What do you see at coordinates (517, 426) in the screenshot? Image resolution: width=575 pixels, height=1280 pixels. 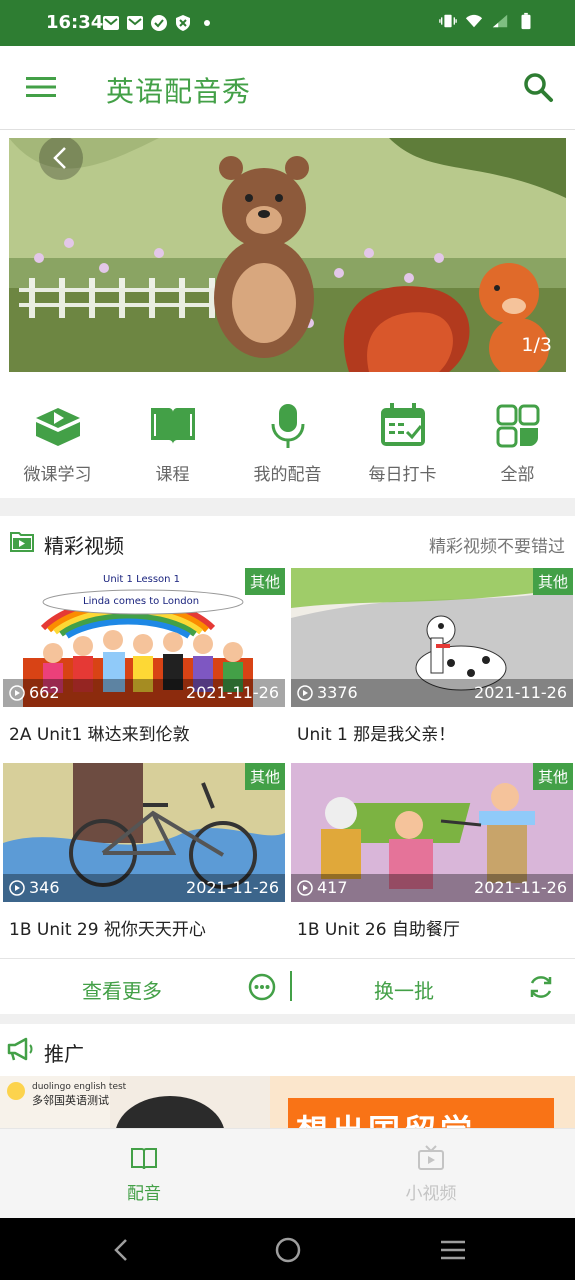 I see `grid-icon` at bounding box center [517, 426].